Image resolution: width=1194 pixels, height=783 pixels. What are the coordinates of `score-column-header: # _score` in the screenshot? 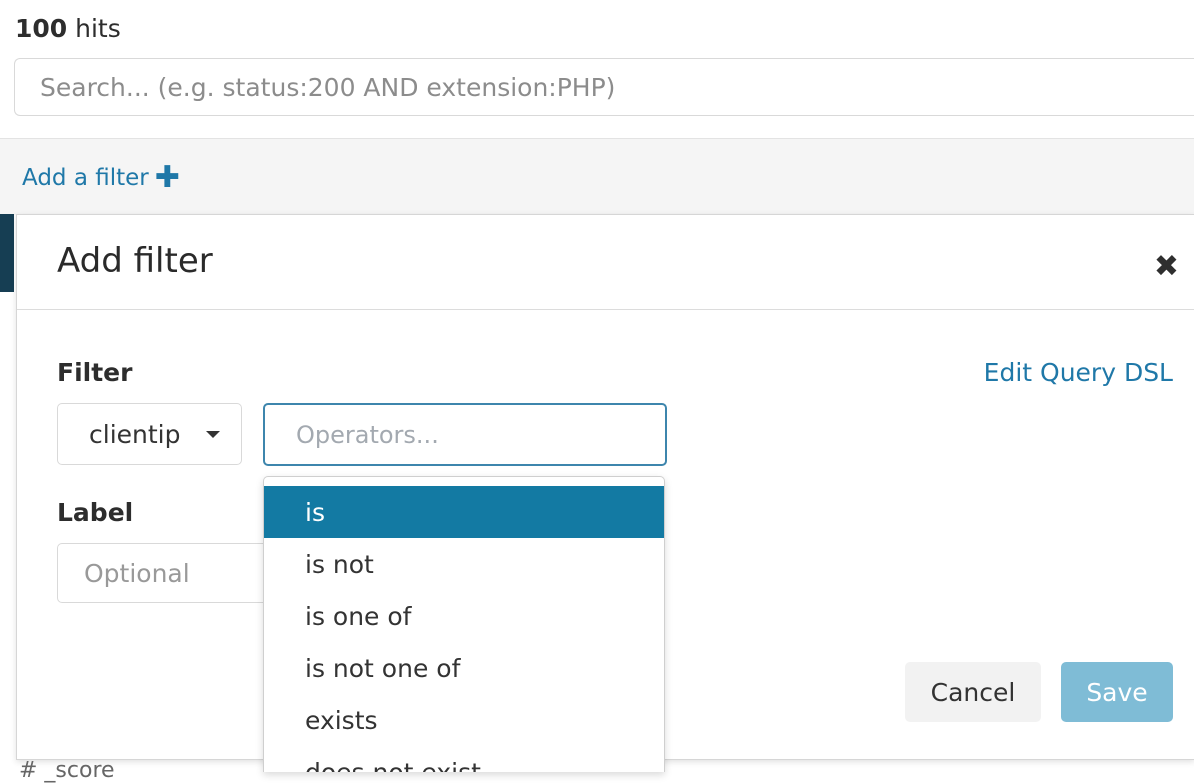 It's located at (67, 770).